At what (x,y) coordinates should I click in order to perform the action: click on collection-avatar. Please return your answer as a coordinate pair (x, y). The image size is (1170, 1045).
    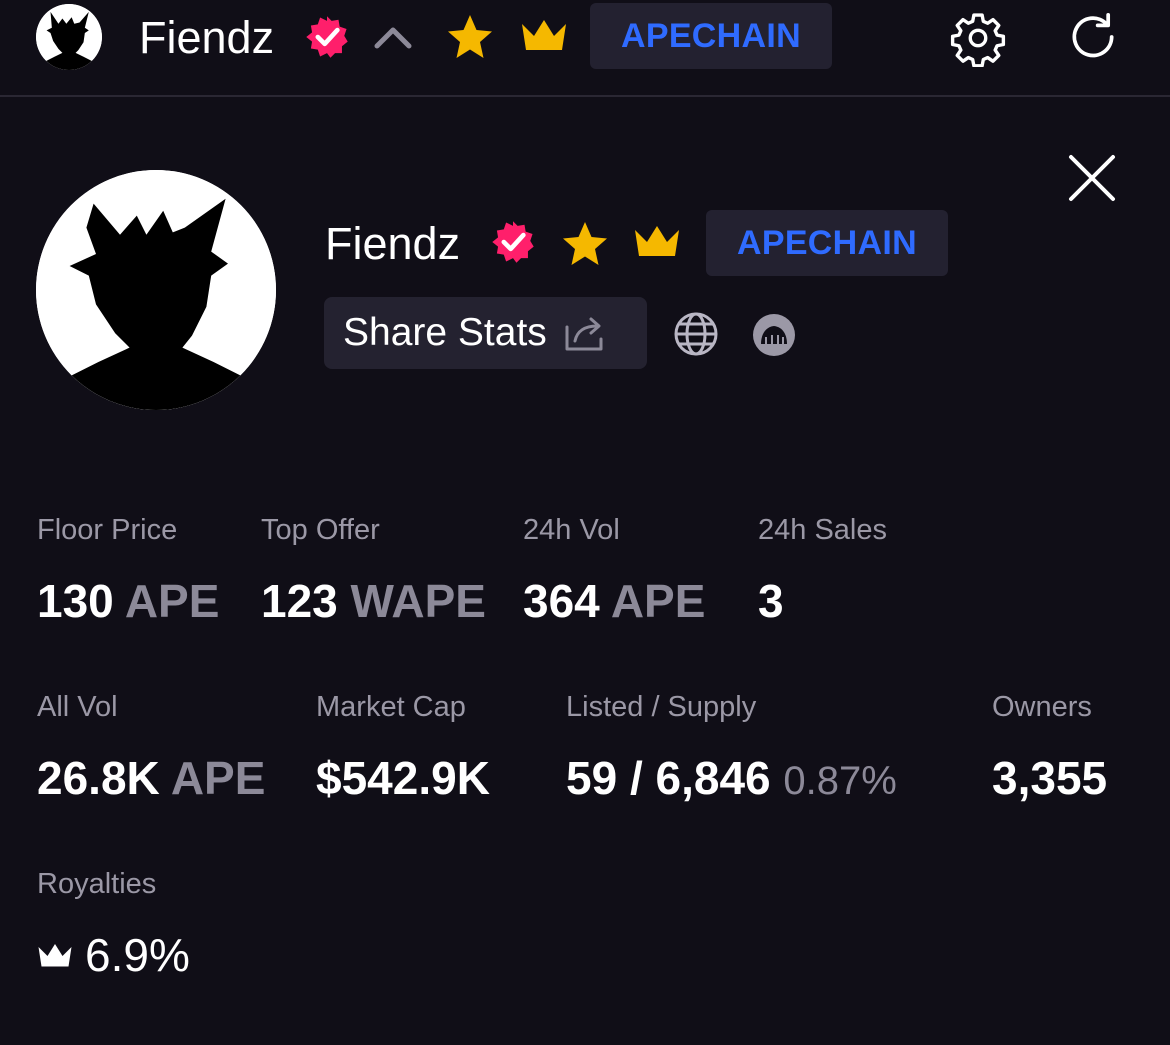
    Looking at the image, I should click on (156, 290).